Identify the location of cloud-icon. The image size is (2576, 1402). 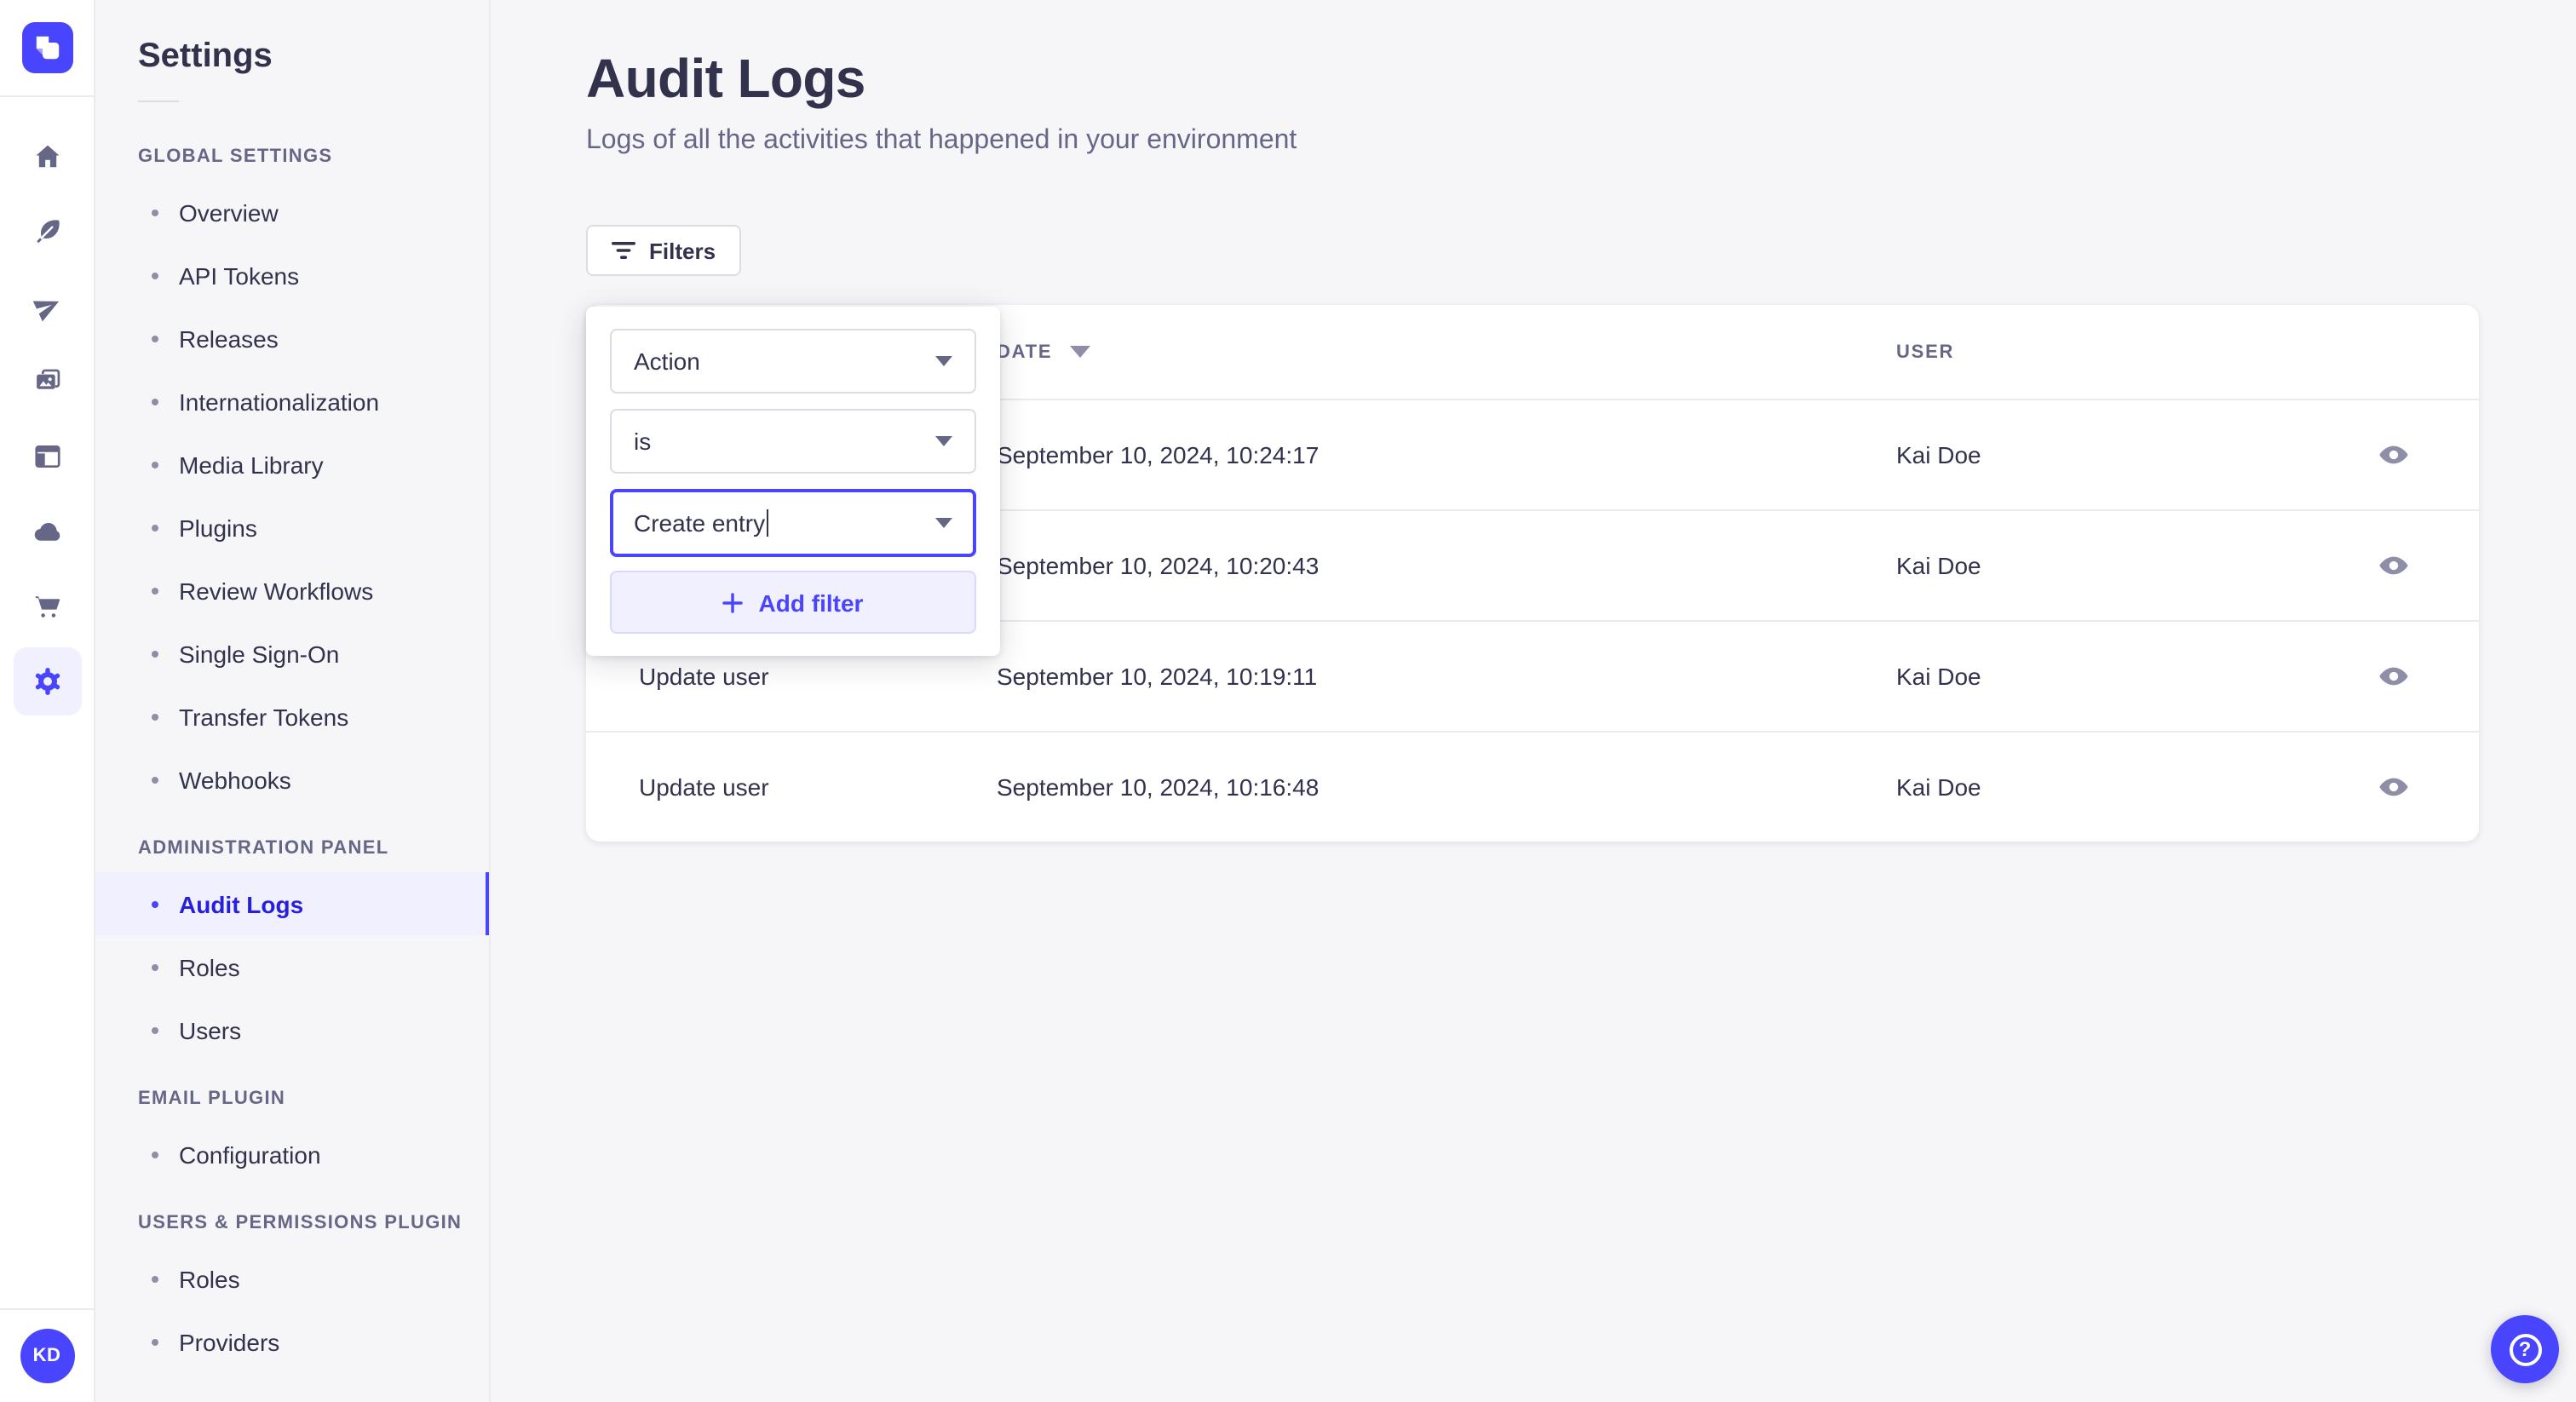
(47, 531).